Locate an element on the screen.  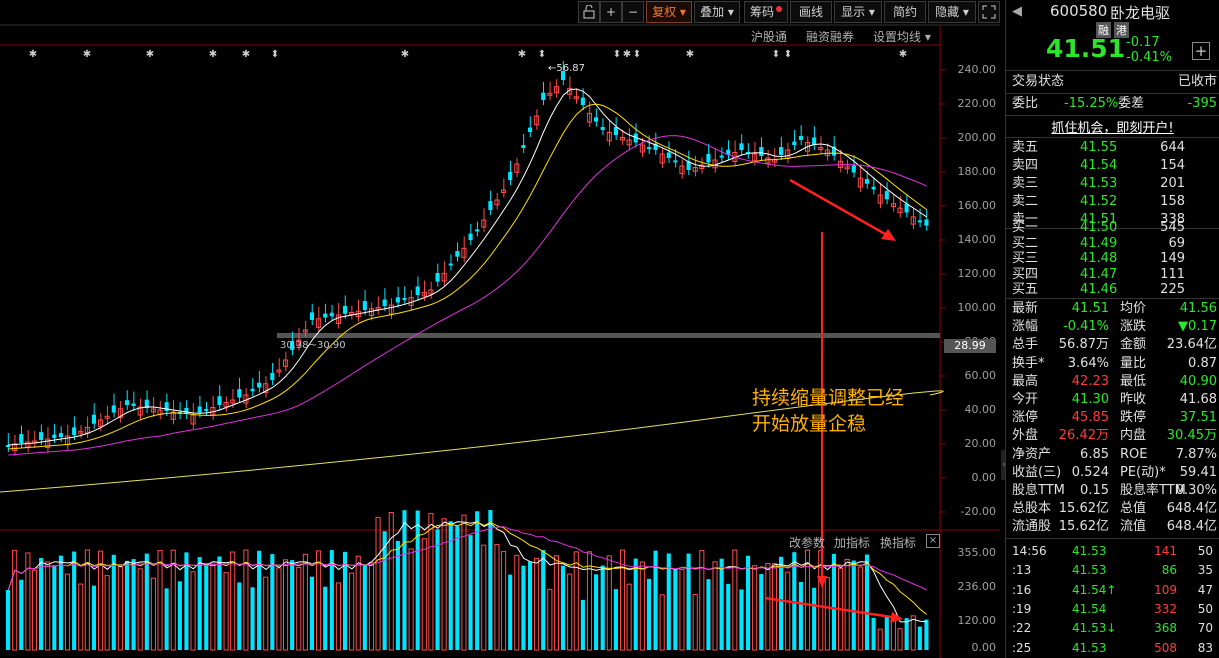
jiazhibiao-link: 加指标 is located at coordinates (852, 542).